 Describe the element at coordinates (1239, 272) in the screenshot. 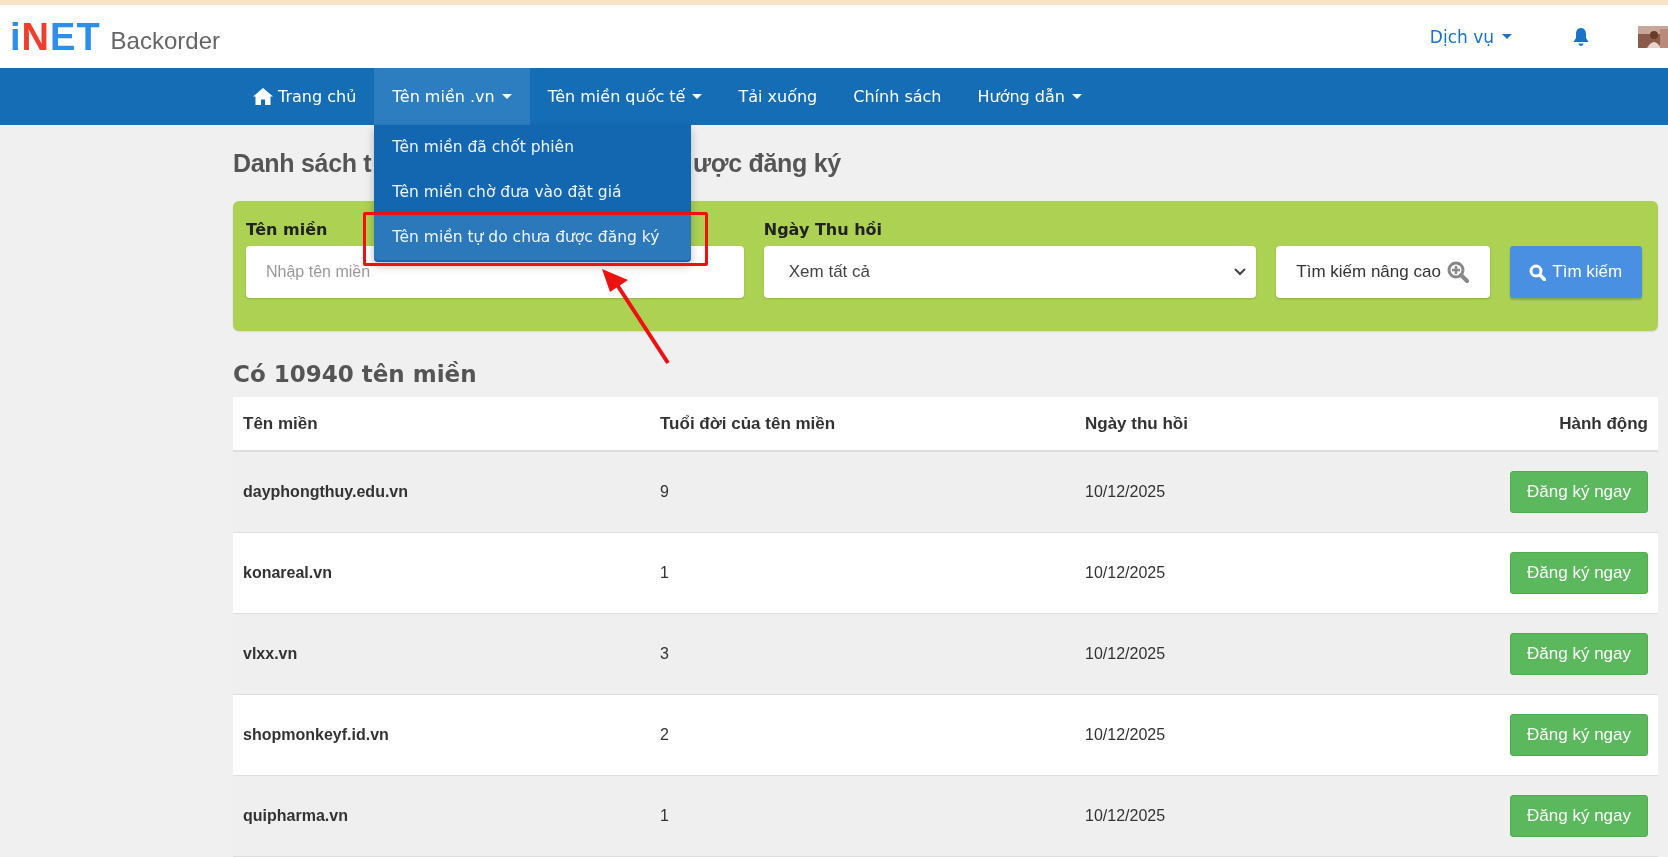

I see `chevron-down-icon` at that location.